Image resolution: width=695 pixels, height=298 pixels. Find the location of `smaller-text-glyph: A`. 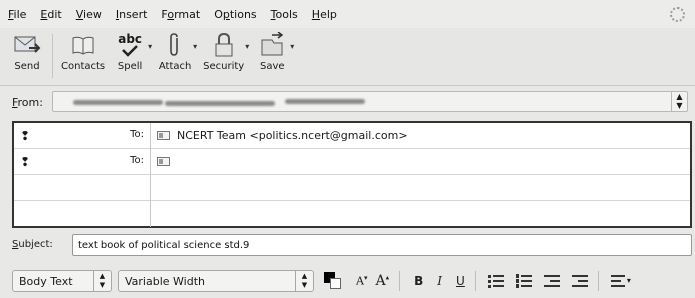

smaller-text-glyph: A is located at coordinates (360, 281).